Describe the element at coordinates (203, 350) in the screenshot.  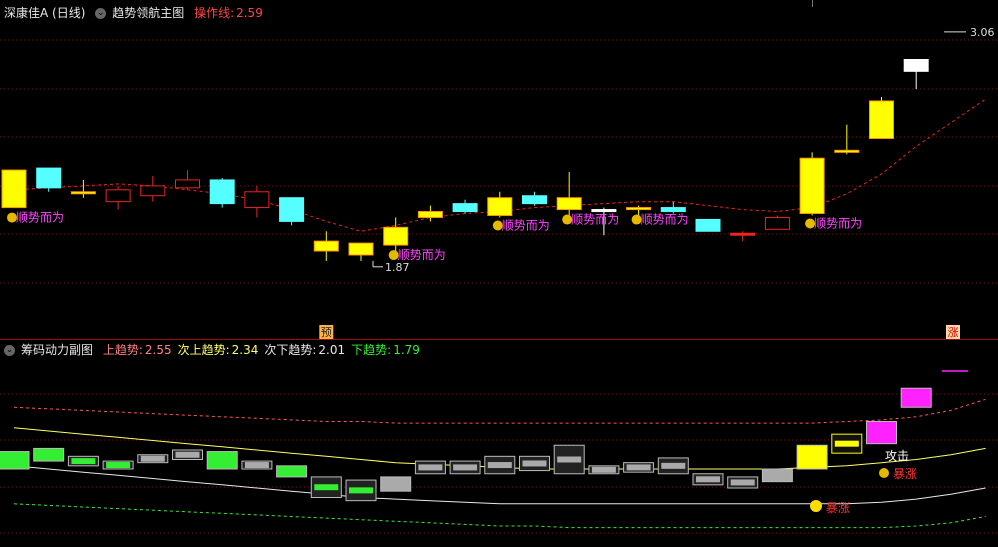
I see `legend-label-1: 次上趋势:` at that location.